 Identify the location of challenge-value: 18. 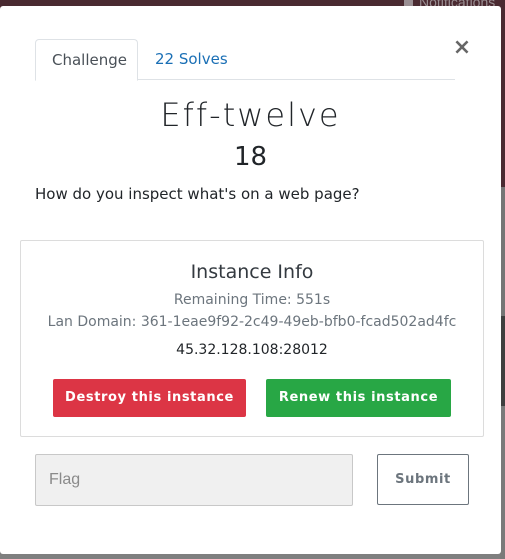
(250, 157).